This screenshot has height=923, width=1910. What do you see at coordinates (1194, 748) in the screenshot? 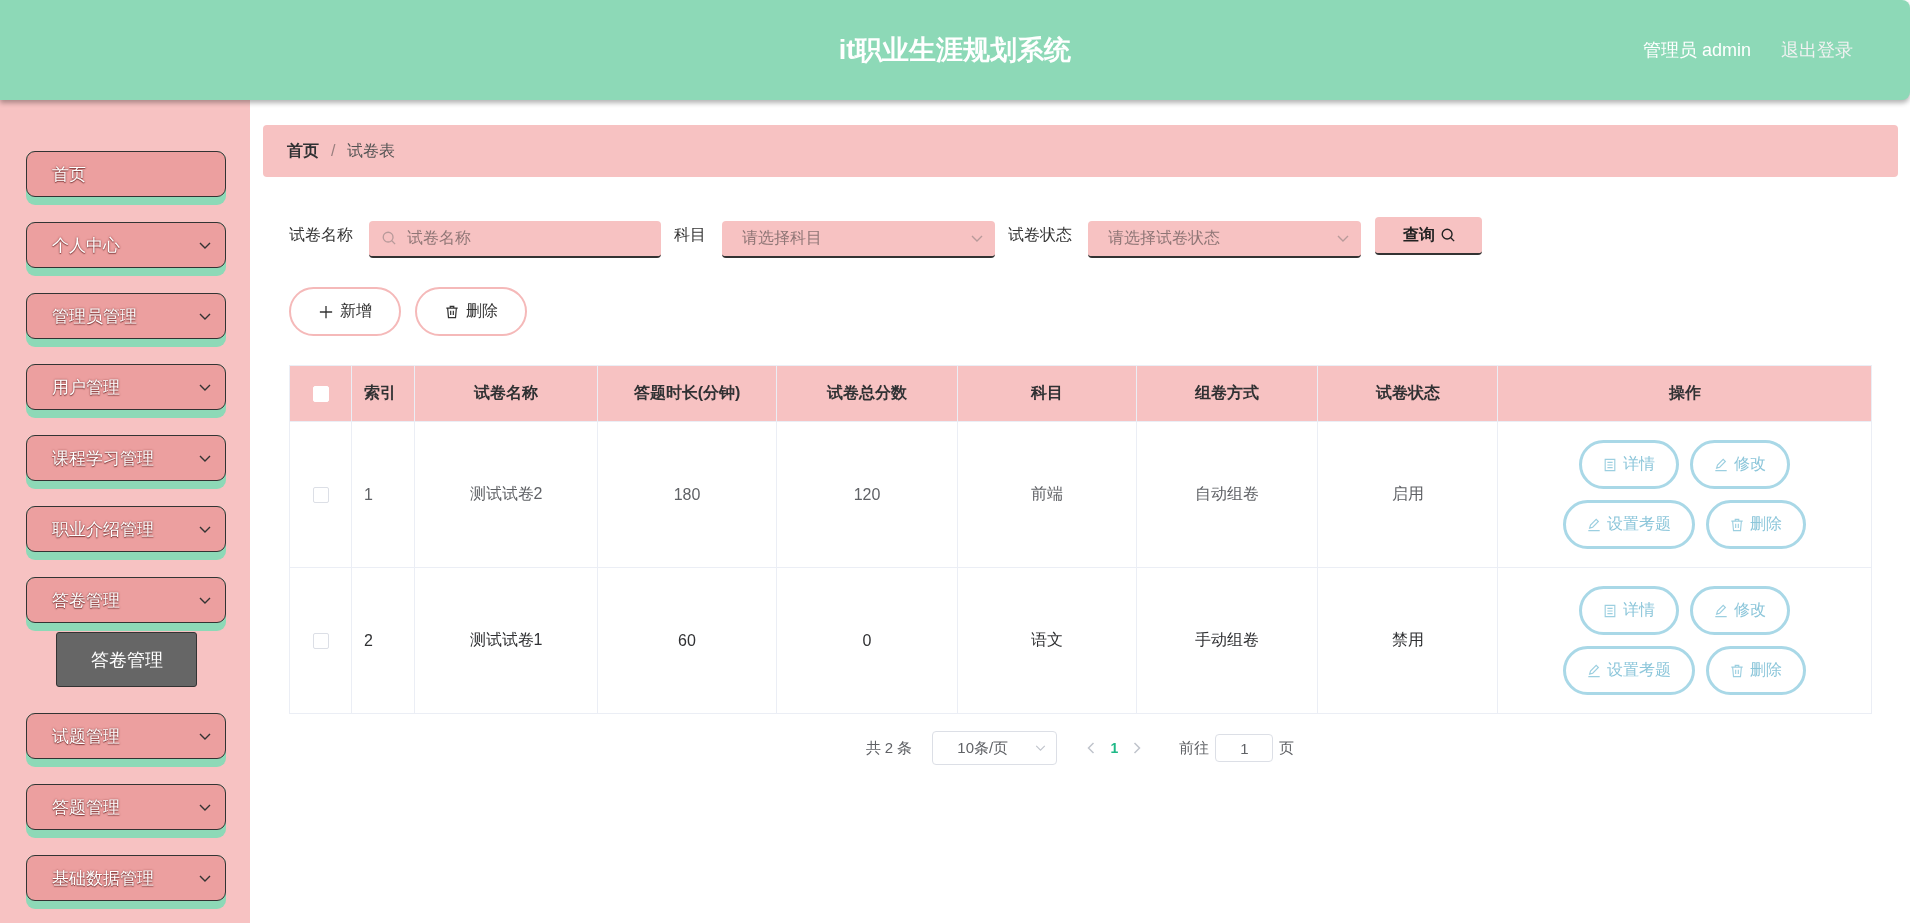
I see `goto-label: 前往` at bounding box center [1194, 748].